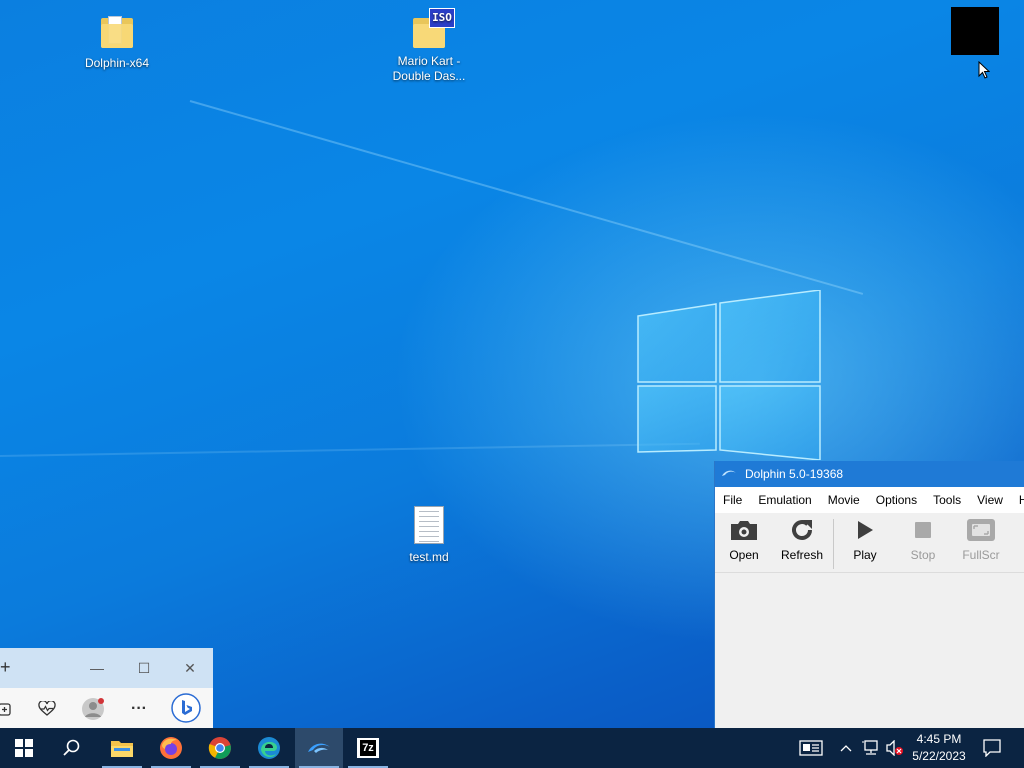 Image resolution: width=1024 pixels, height=768 pixels. I want to click on edge-icon, so click(269, 748).